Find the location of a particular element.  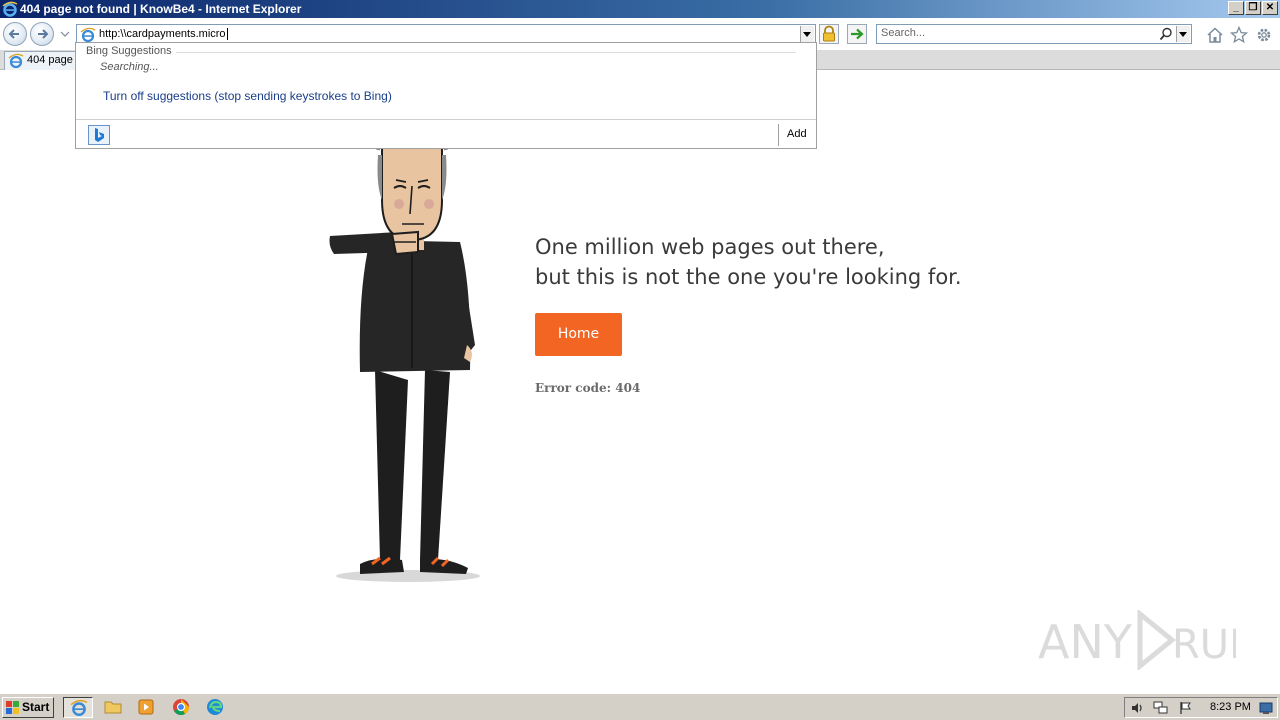

search-dropdown-button is located at coordinates (1183, 34).